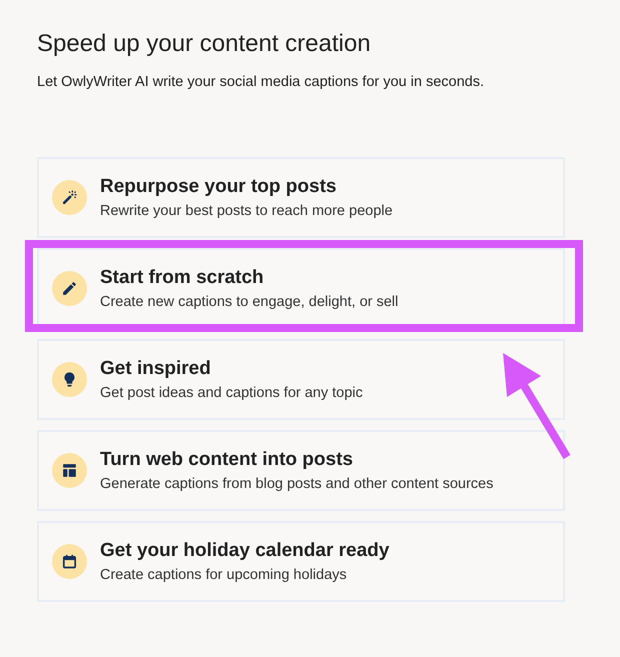 The image size is (620, 657). I want to click on option-card: Repurpose your top posts Rewrite your best posts to reach more people, so click(301, 197).